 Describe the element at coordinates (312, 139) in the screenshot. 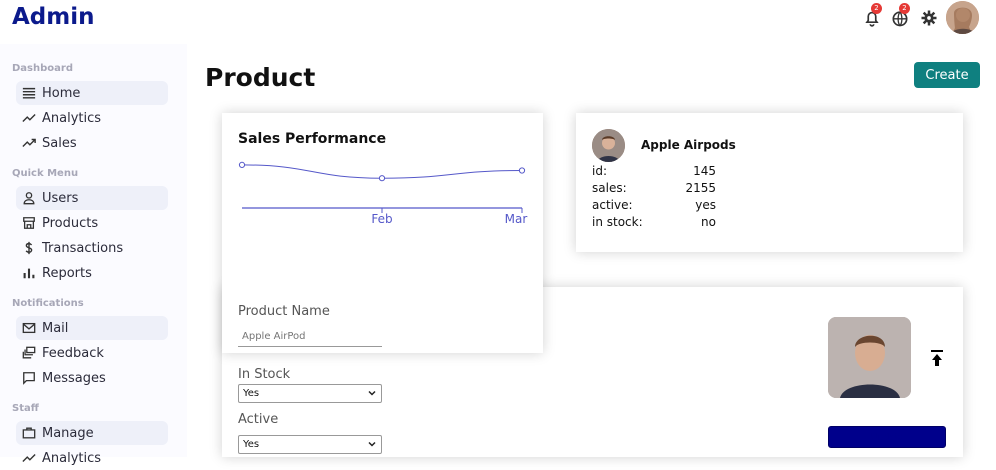

I see `chart-title: Sales Performance` at that location.